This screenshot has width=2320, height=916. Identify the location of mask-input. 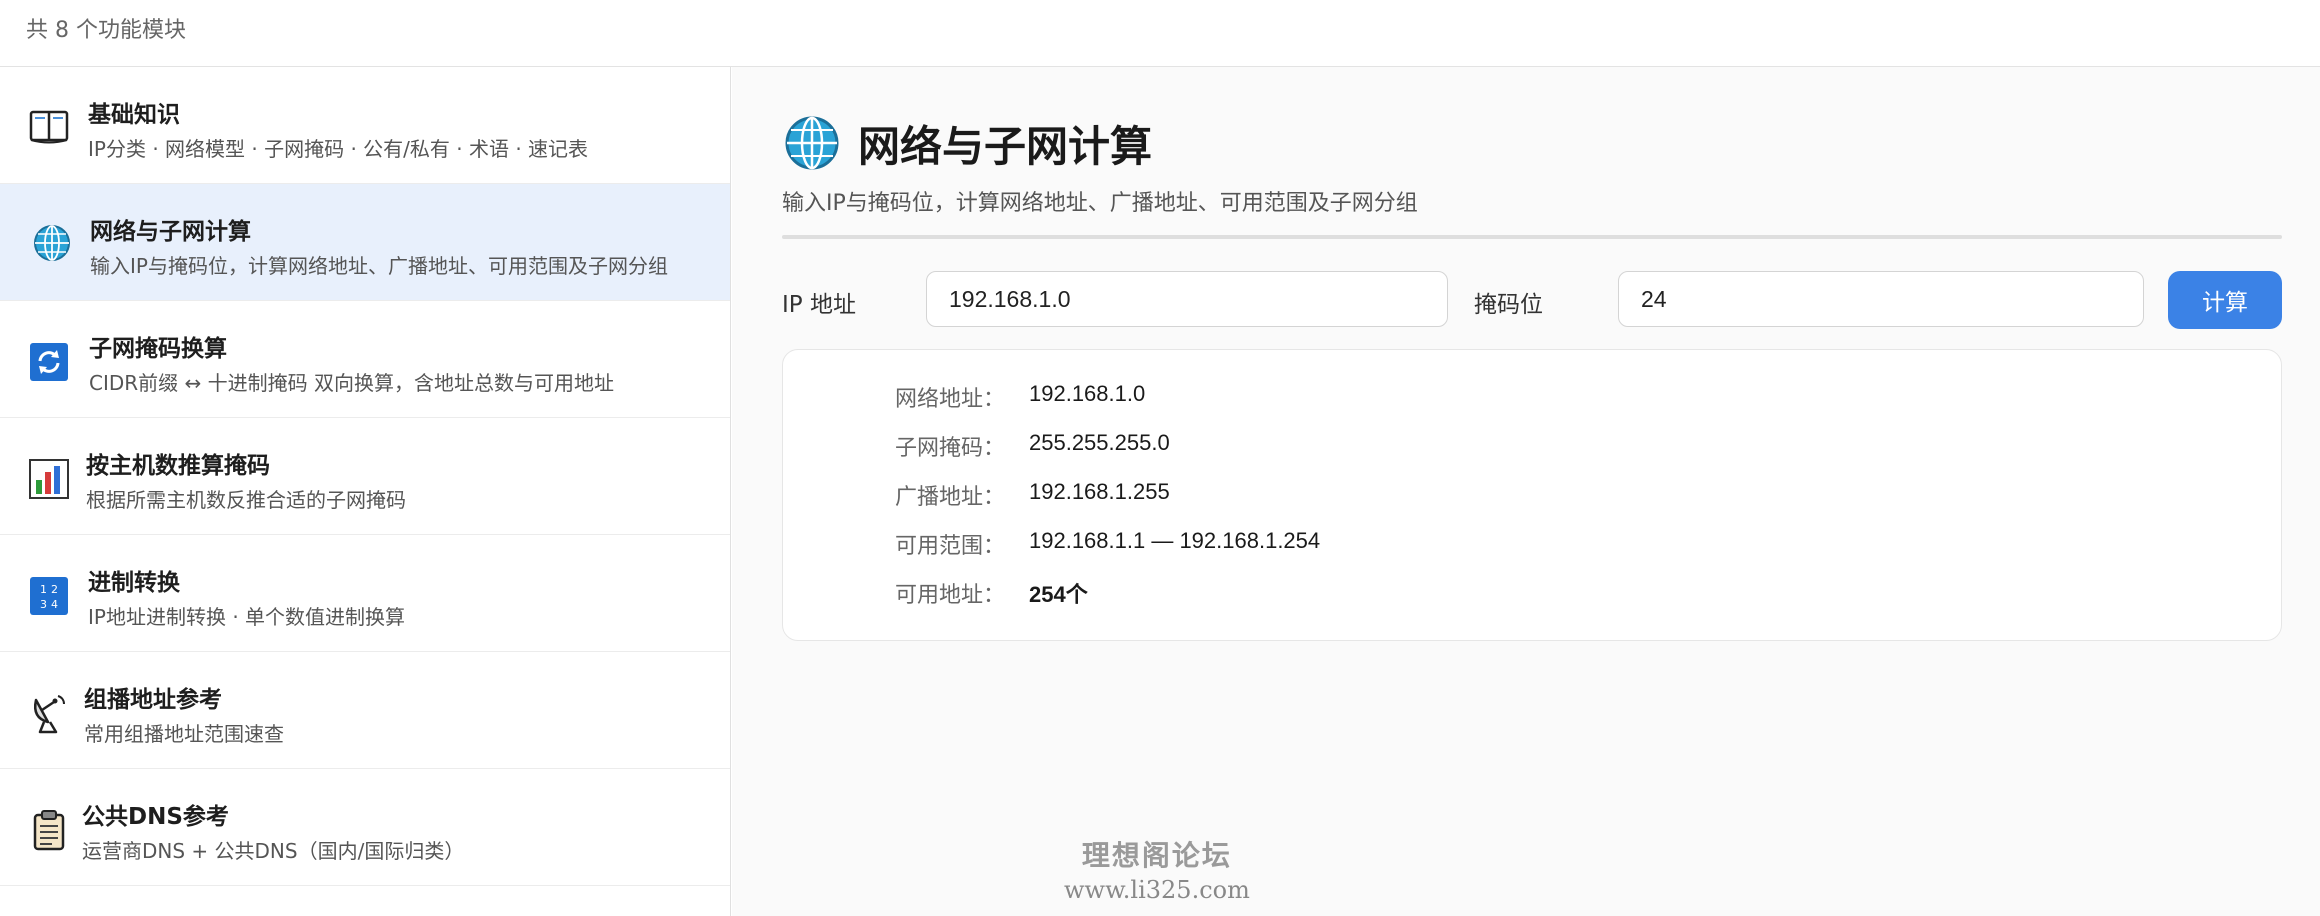
(1881, 299).